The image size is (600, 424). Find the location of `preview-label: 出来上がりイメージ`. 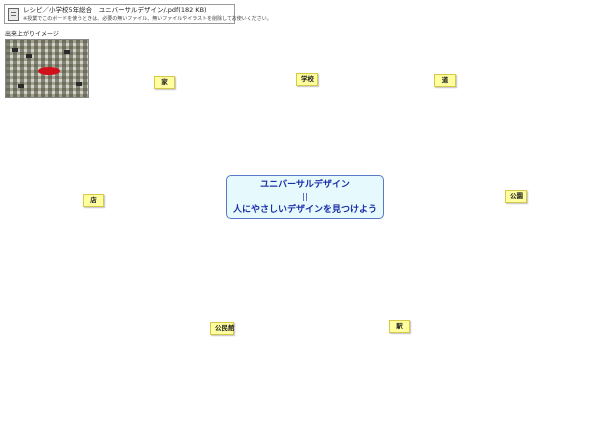

preview-label: 出来上がりイメージ is located at coordinates (32, 34).